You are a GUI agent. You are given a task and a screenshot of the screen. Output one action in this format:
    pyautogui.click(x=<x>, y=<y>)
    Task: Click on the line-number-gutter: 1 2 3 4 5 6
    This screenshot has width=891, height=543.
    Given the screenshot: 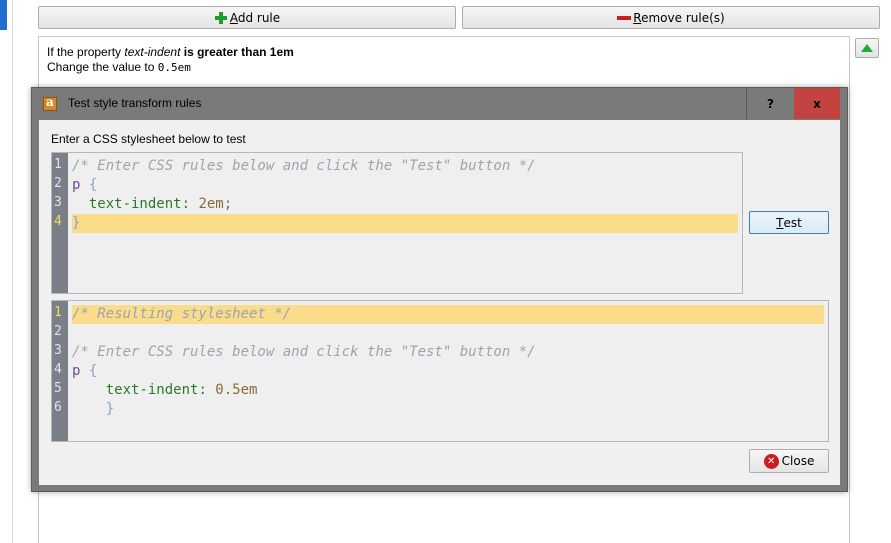 What is the action you would take?
    pyautogui.click(x=60, y=371)
    